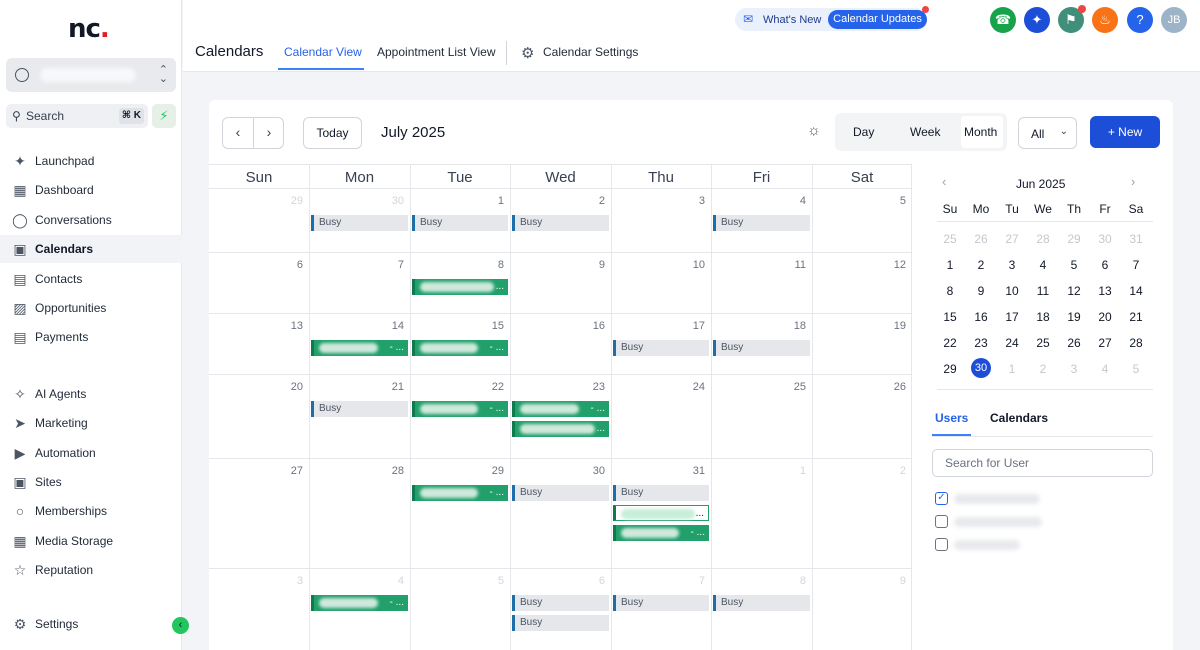 Image resolution: width=1200 pixels, height=650 pixels. I want to click on day-cell-number: 21, so click(389, 387).